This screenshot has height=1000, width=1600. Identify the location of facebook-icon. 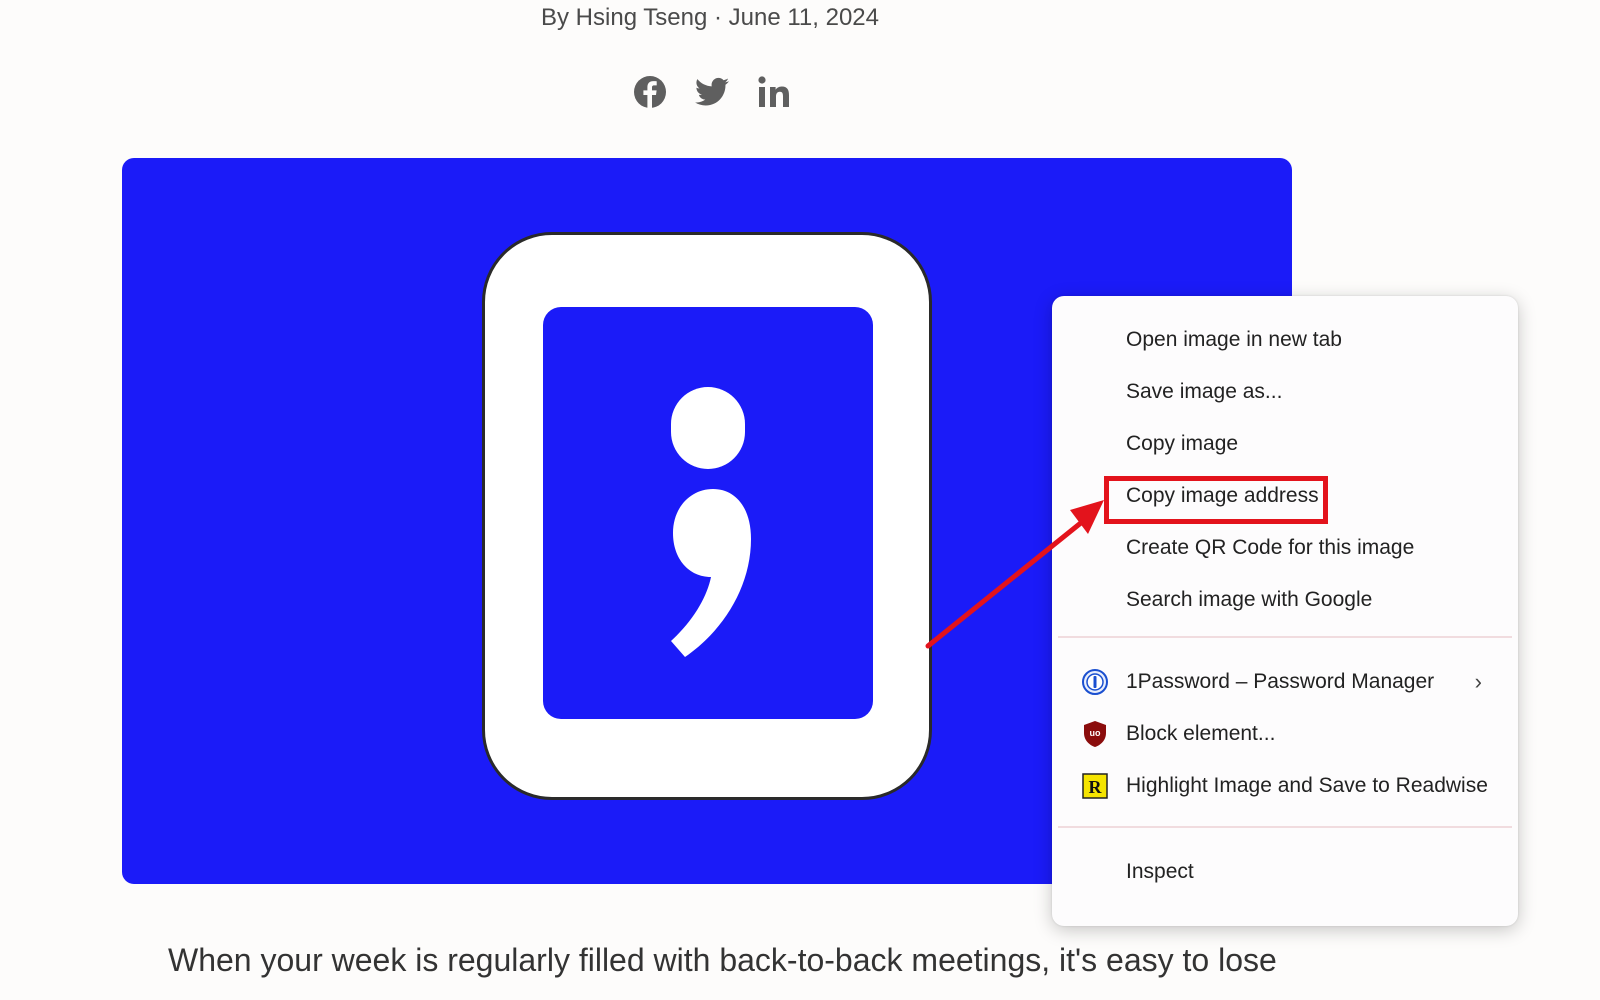
(650, 92).